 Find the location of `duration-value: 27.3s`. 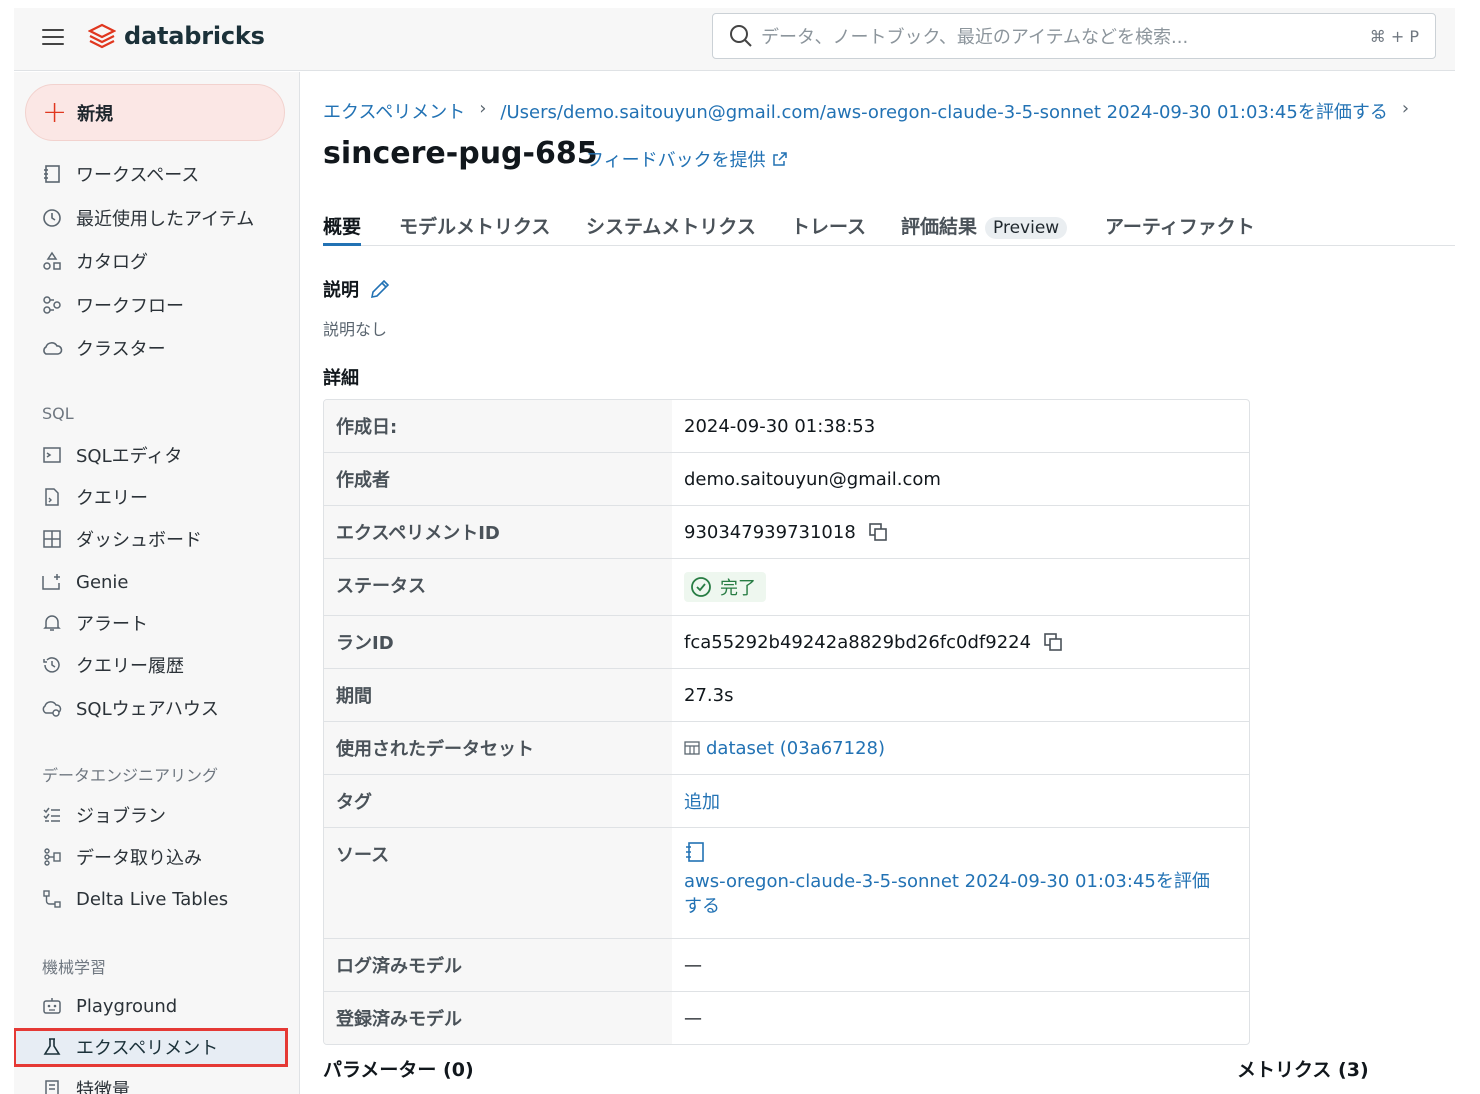

duration-value: 27.3s is located at coordinates (709, 695).